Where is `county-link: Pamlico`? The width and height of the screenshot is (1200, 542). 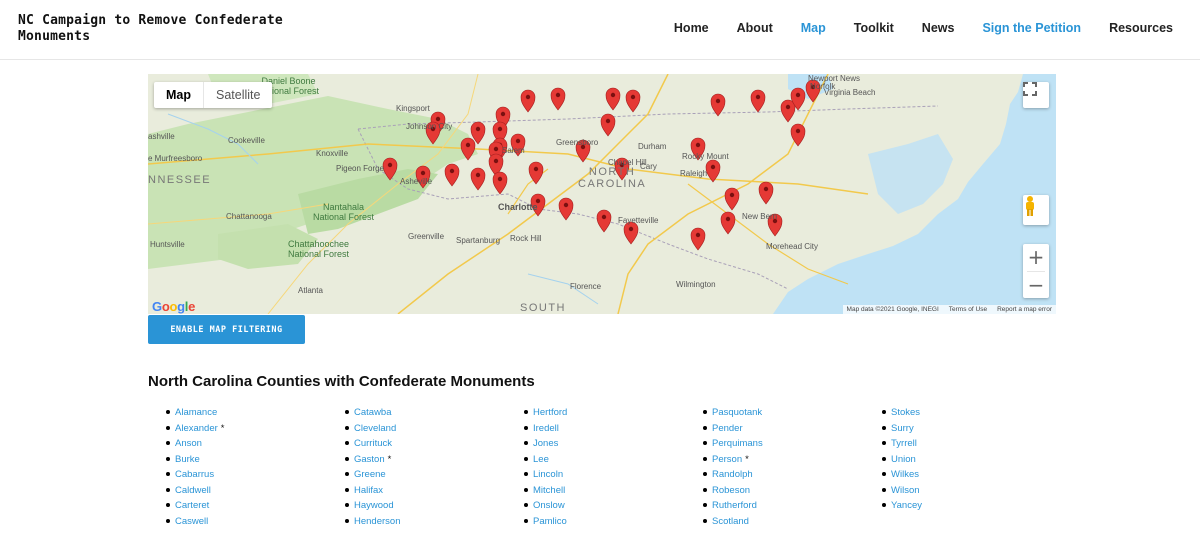
county-link: Pamlico is located at coordinates (550, 521).